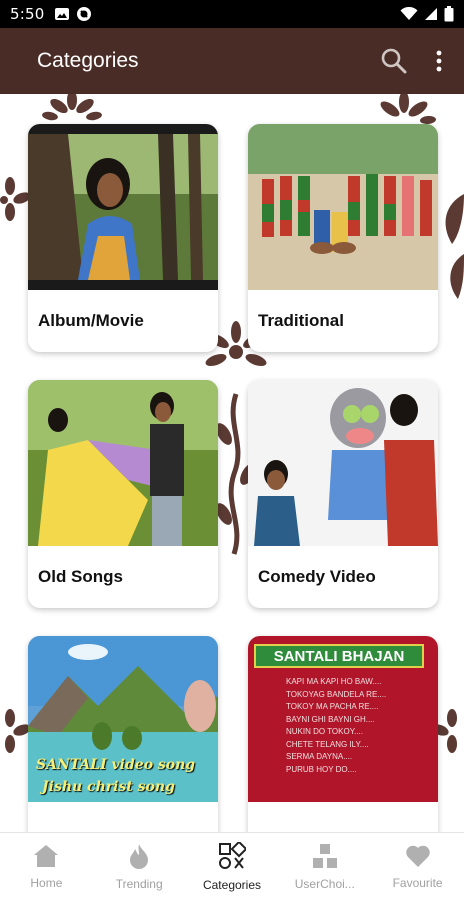 This screenshot has width=464, height=900. I want to click on status-time: 5:50, so click(27, 14).